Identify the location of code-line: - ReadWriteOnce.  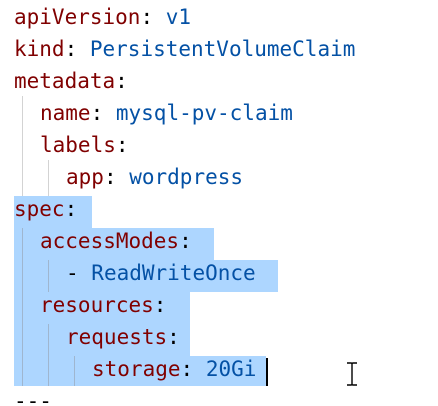
(161, 274).